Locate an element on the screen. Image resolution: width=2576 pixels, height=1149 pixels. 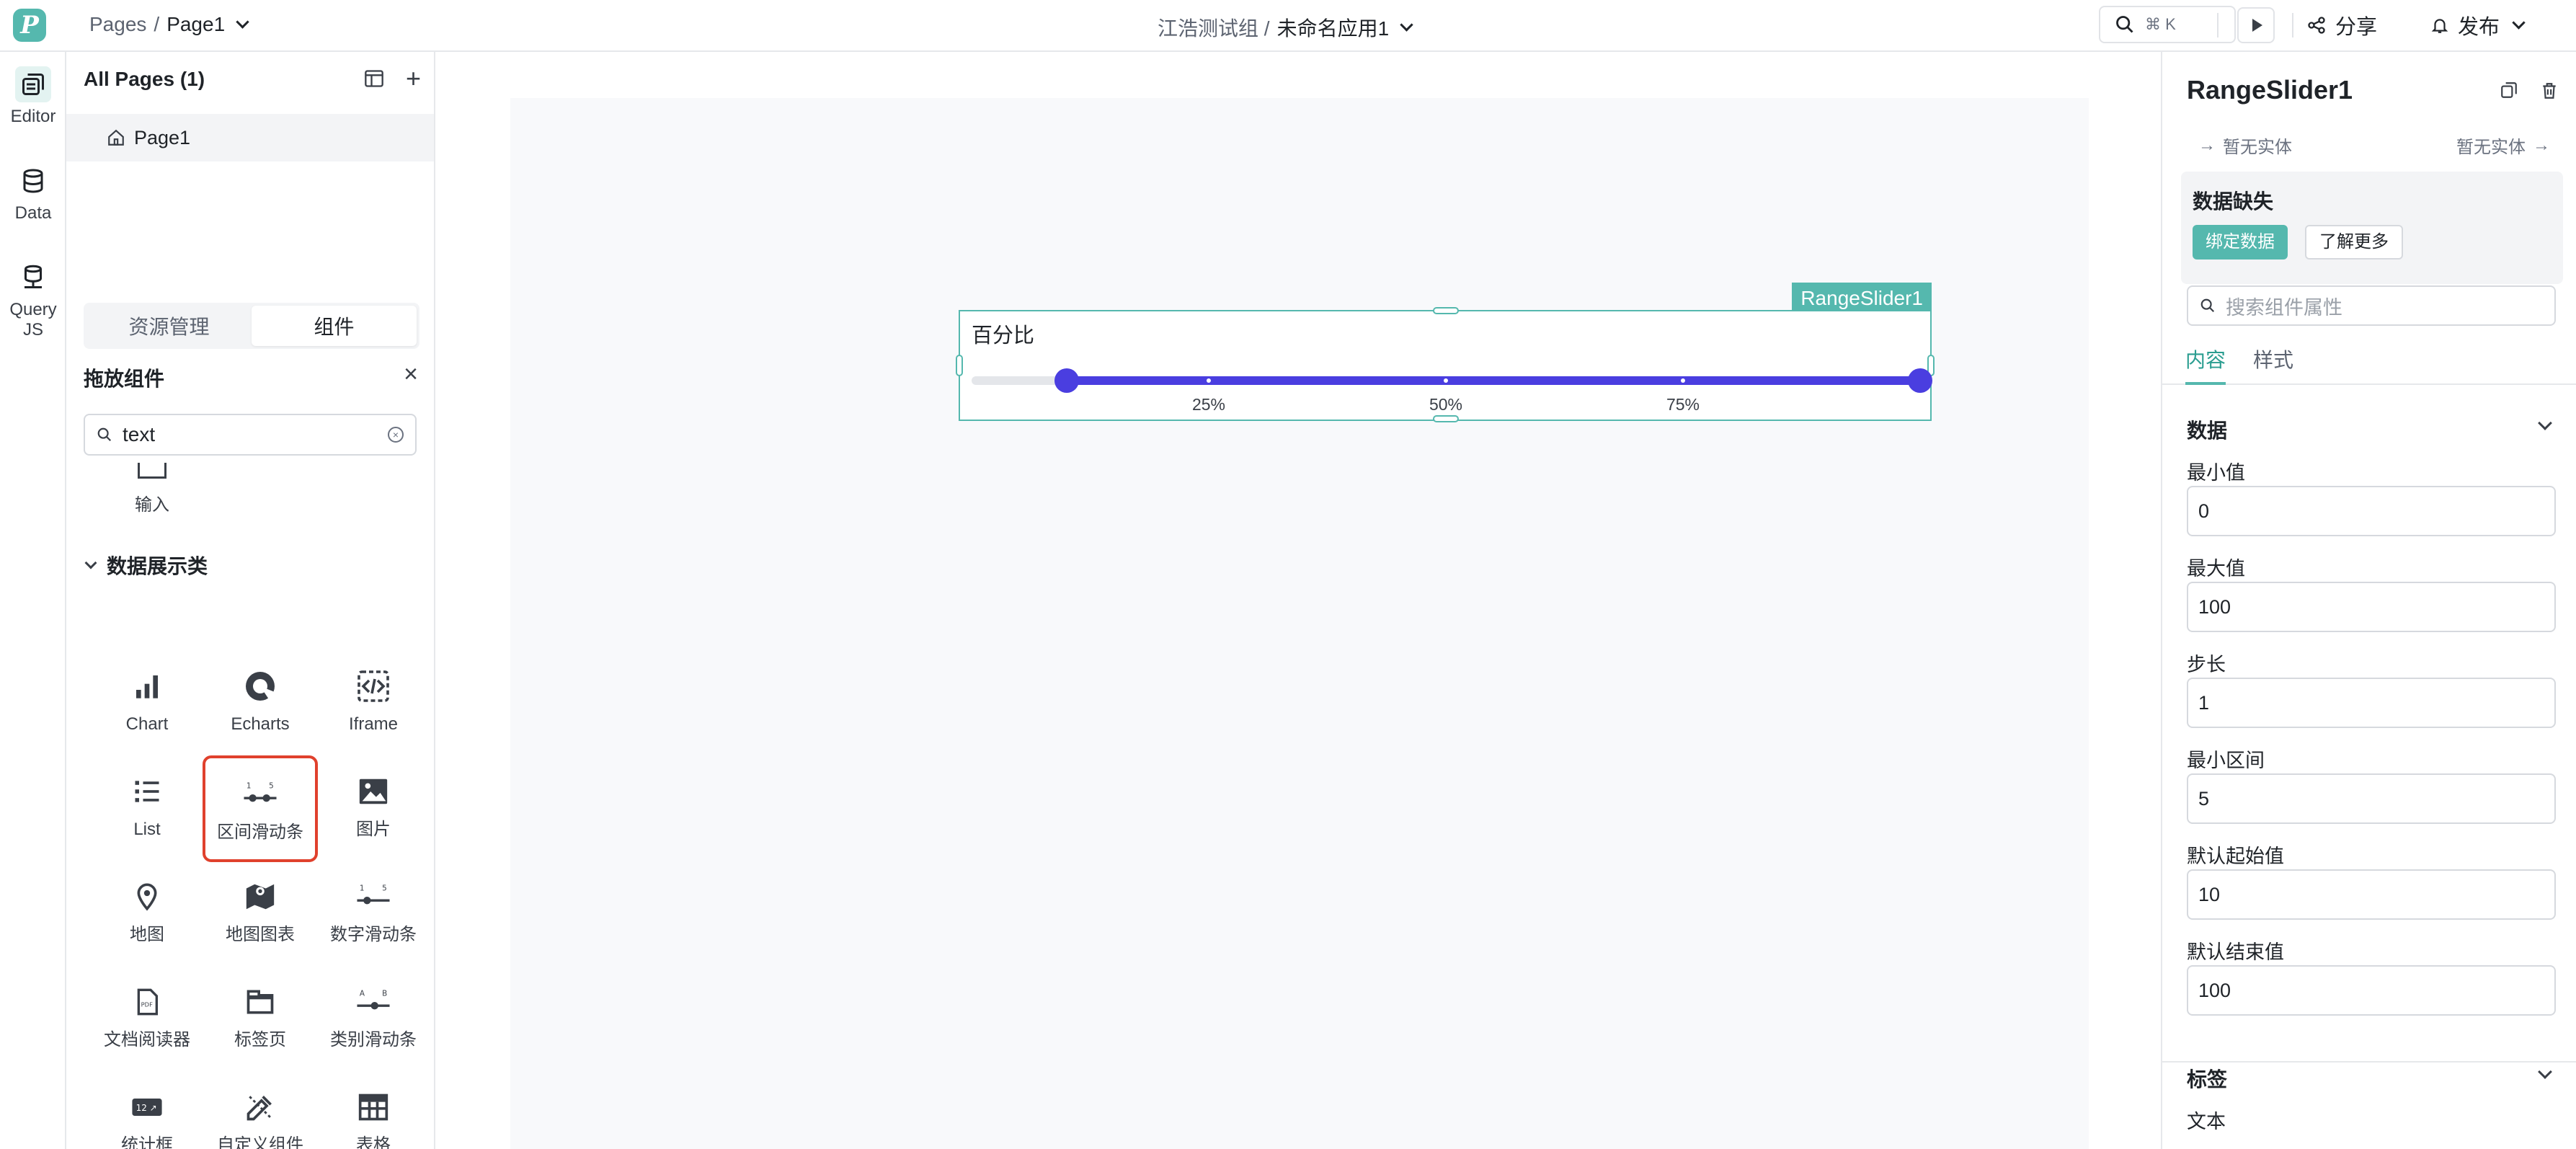
component-input: 输入 is located at coordinates (152, 489).